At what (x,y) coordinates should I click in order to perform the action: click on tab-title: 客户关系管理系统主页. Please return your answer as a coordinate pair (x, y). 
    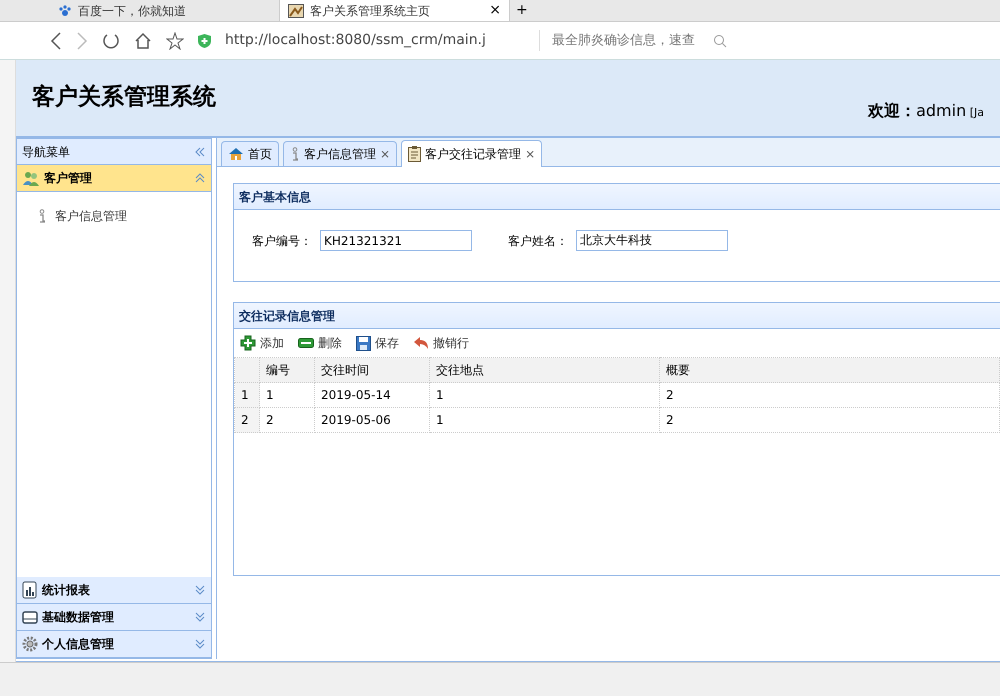
    Looking at the image, I should click on (370, 11).